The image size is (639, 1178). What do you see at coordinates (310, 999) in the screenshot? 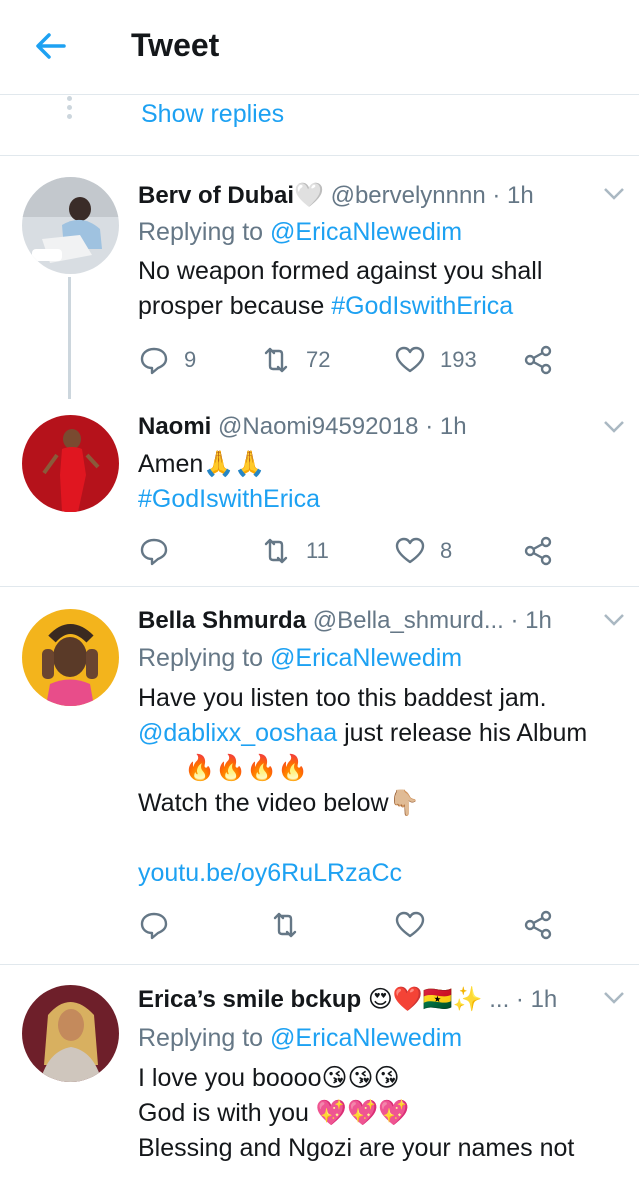
I see `author-name: Erica’s smile bckup 😍❤️🇬🇭✨` at bounding box center [310, 999].